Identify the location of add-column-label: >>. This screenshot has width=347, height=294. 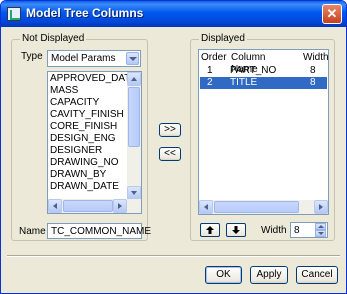
(170, 129).